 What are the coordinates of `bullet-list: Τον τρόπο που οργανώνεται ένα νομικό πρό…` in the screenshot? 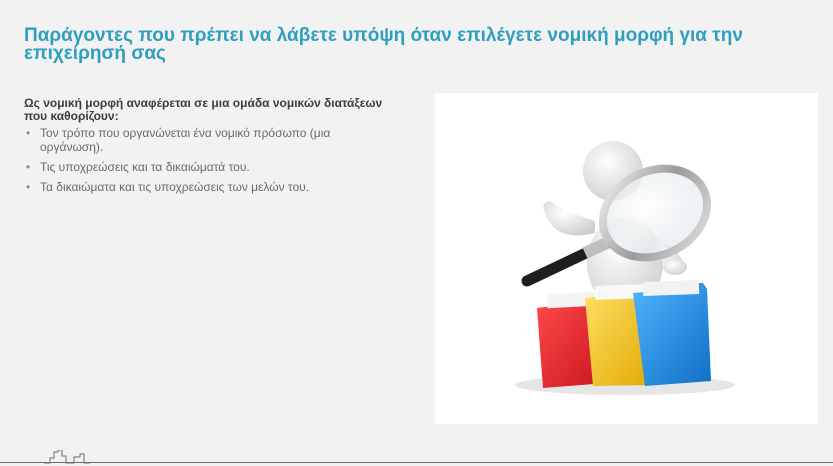 It's located at (204, 160).